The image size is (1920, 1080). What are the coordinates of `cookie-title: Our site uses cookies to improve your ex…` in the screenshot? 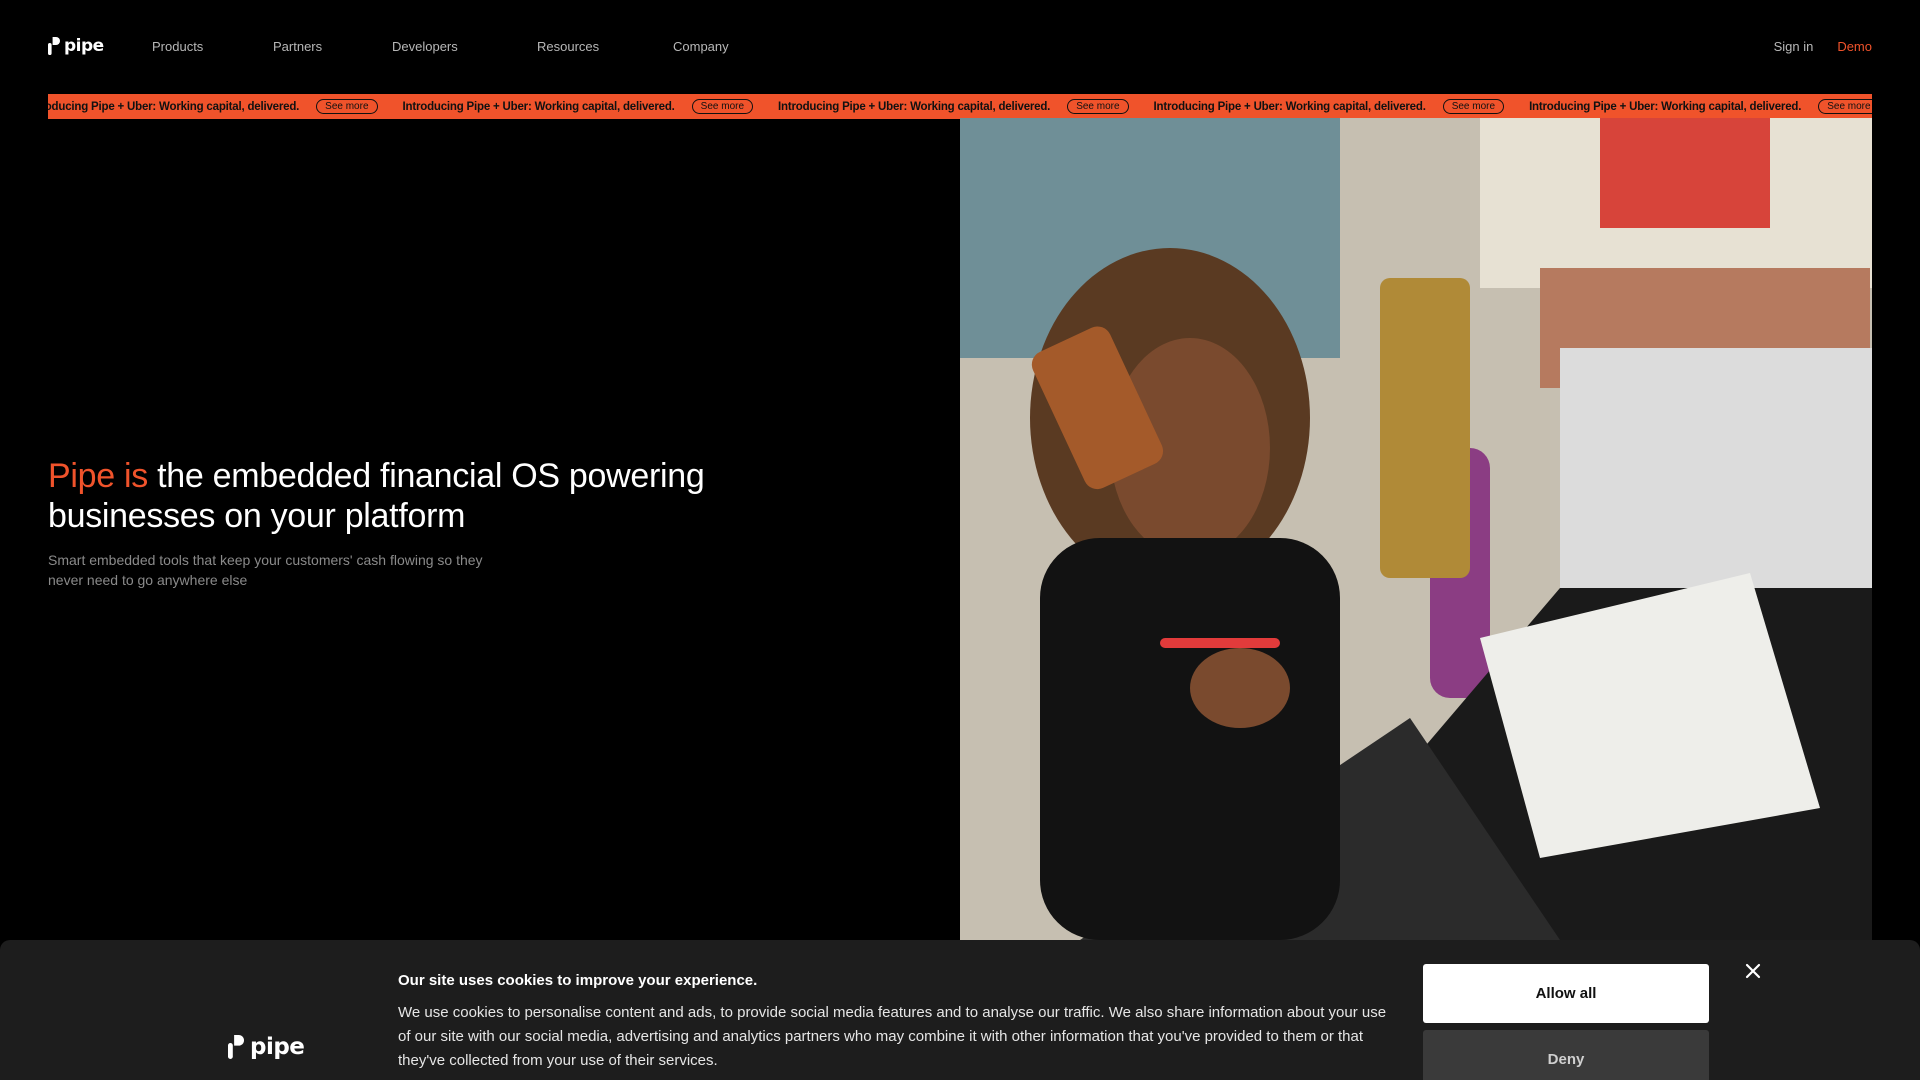 It's located at (578, 980).